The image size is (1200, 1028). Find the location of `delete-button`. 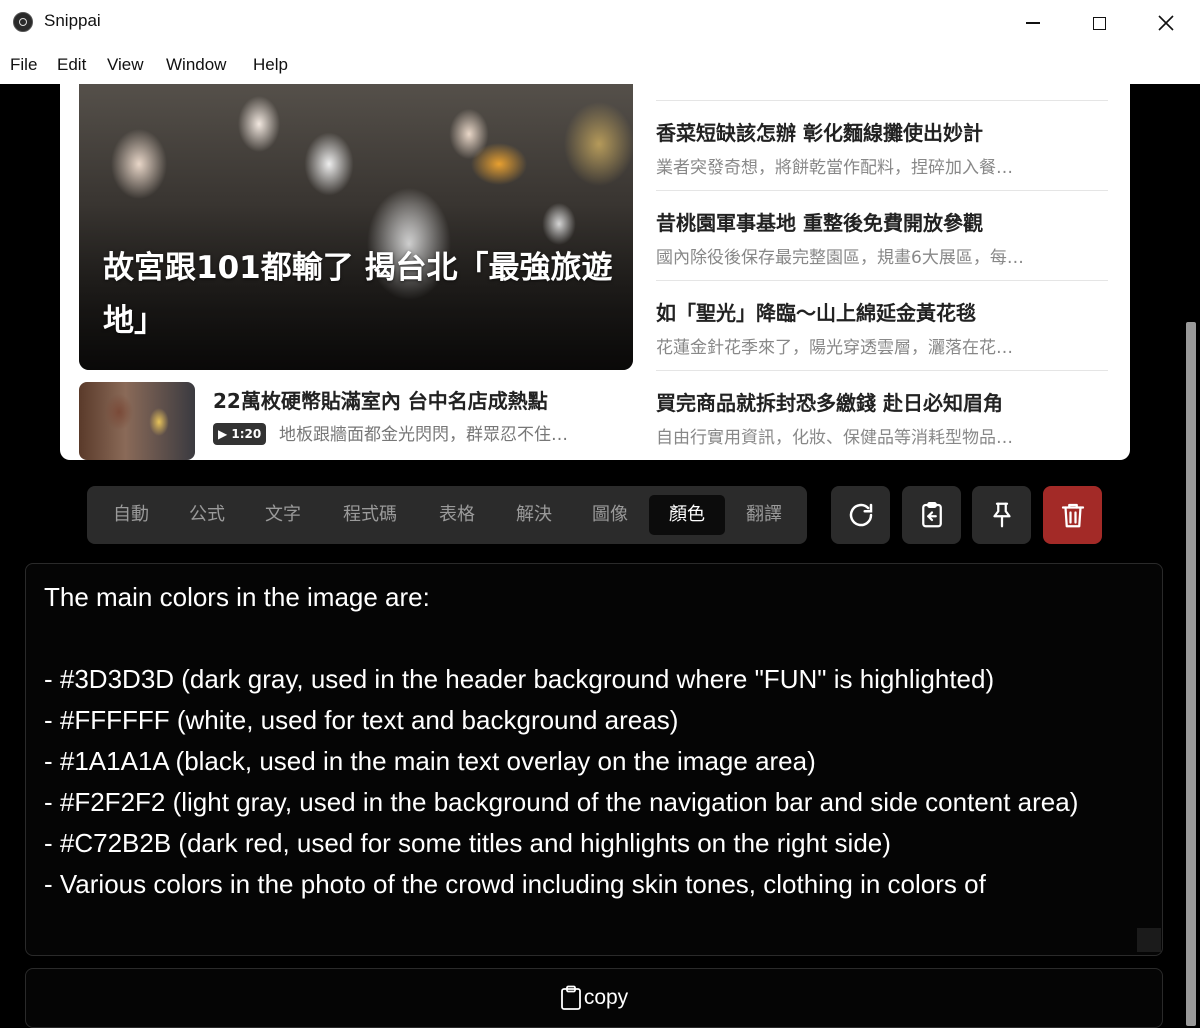

delete-button is located at coordinates (1072, 515).